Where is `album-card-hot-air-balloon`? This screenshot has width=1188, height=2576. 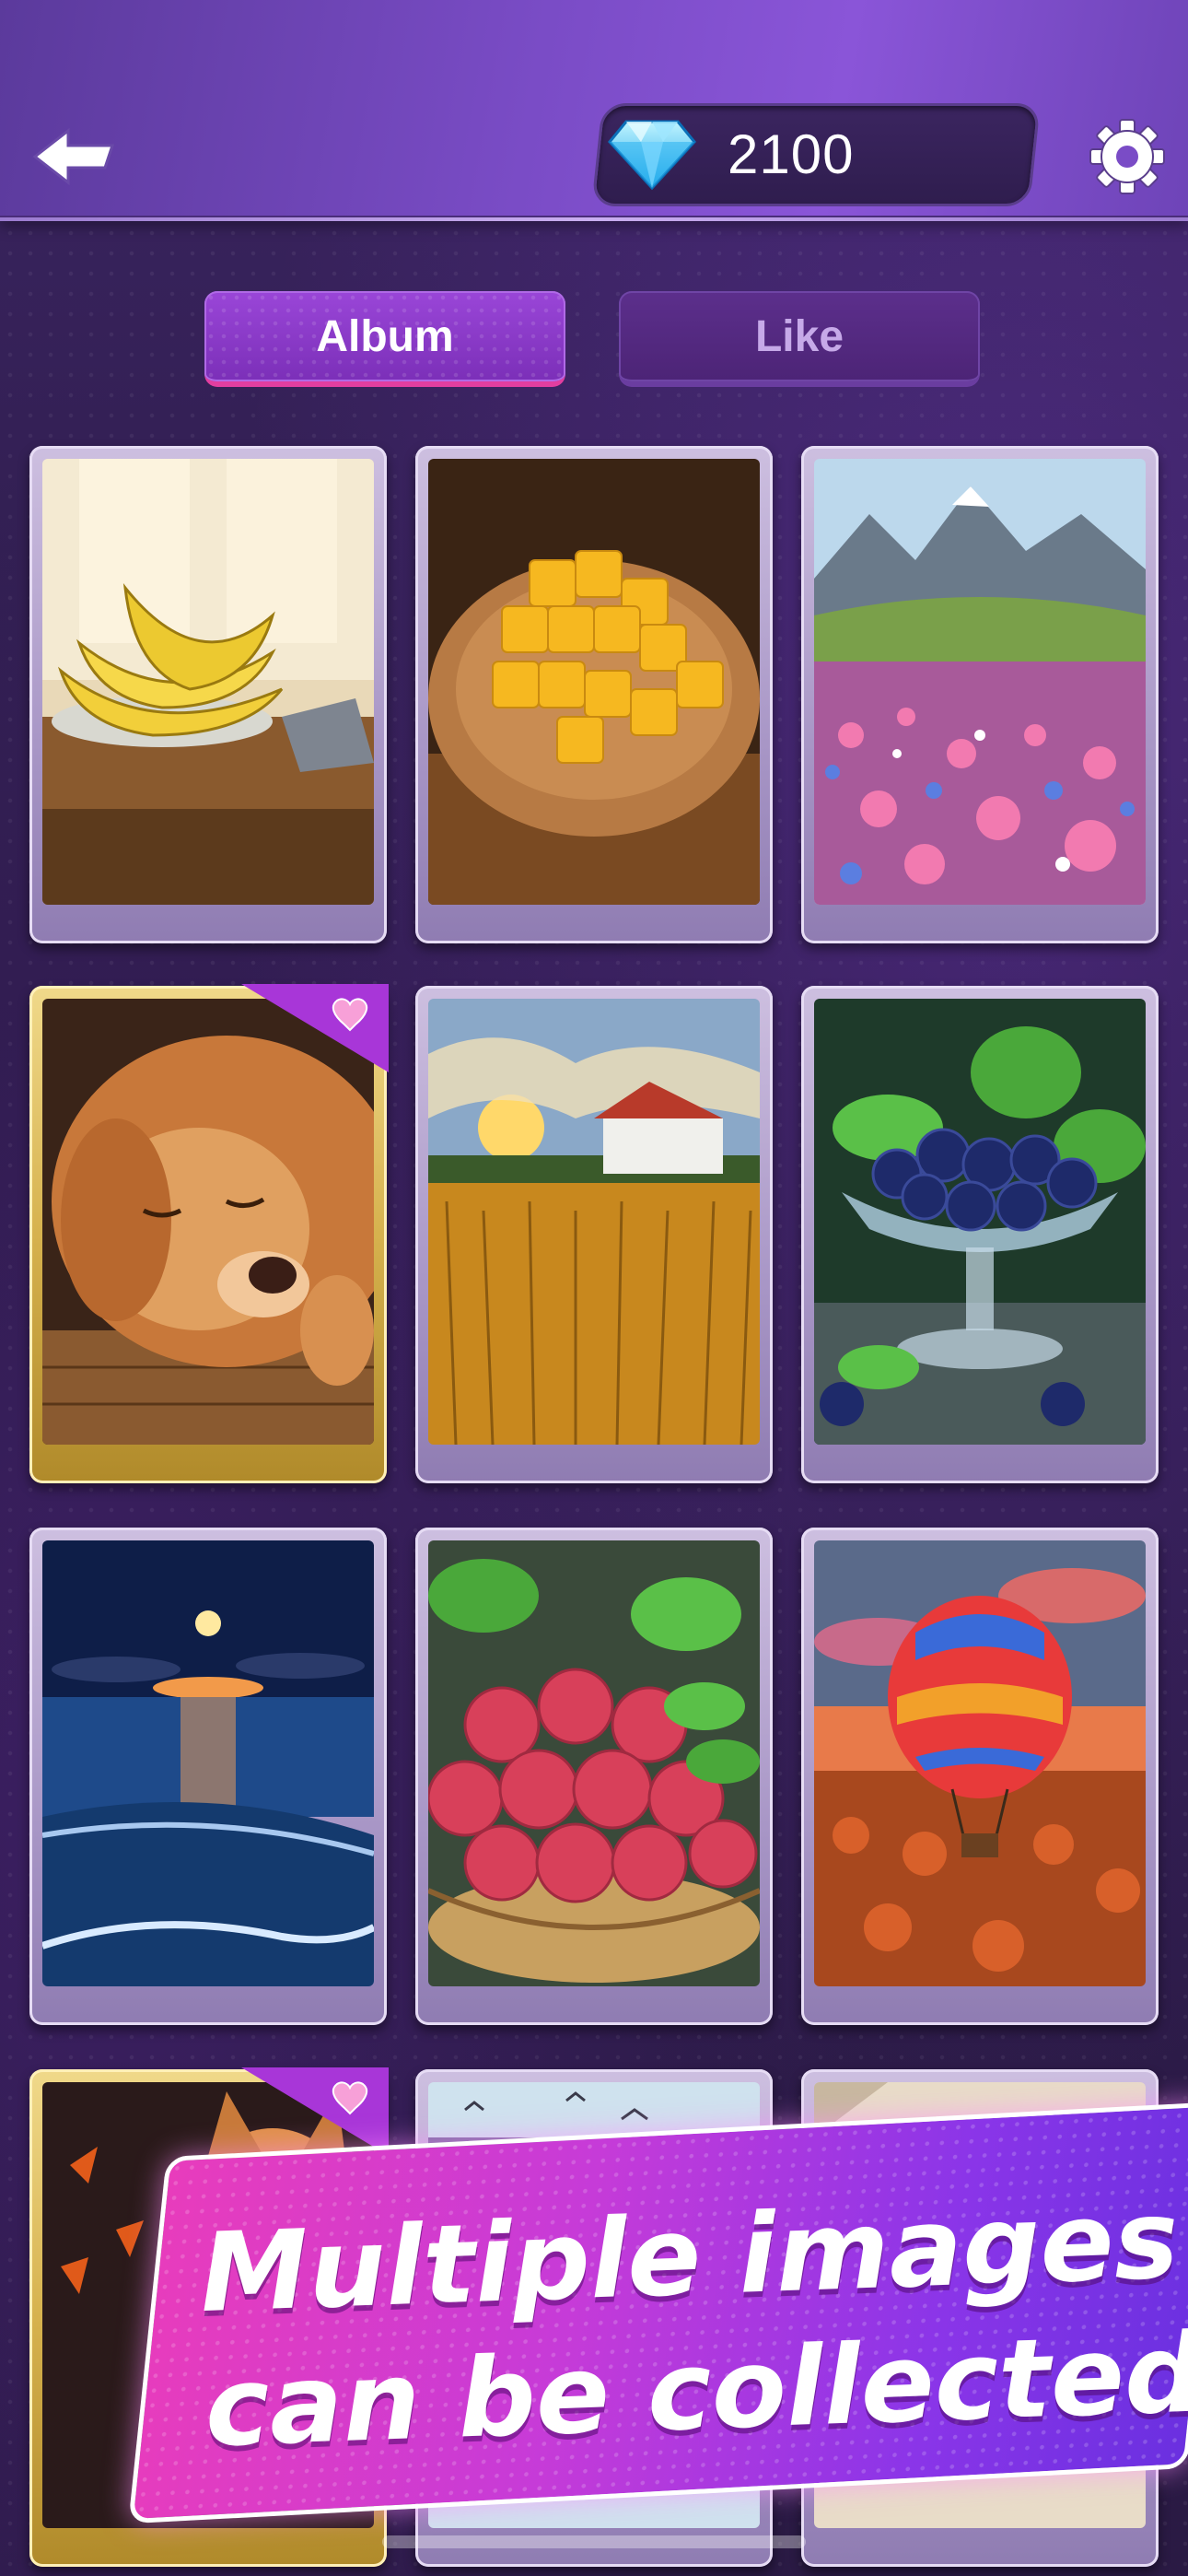
album-card-hot-air-balloon is located at coordinates (980, 1776).